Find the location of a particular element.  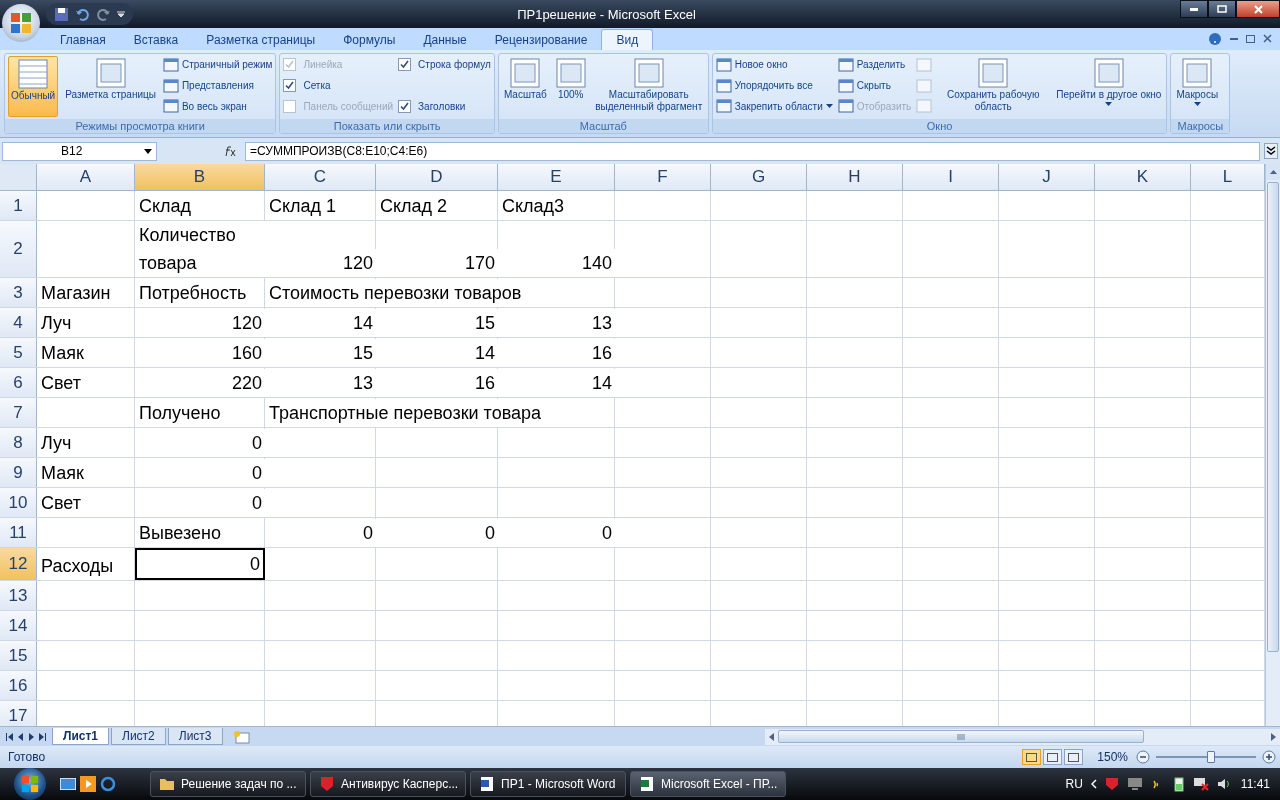

network-error-icon is located at coordinates (1200, 784).